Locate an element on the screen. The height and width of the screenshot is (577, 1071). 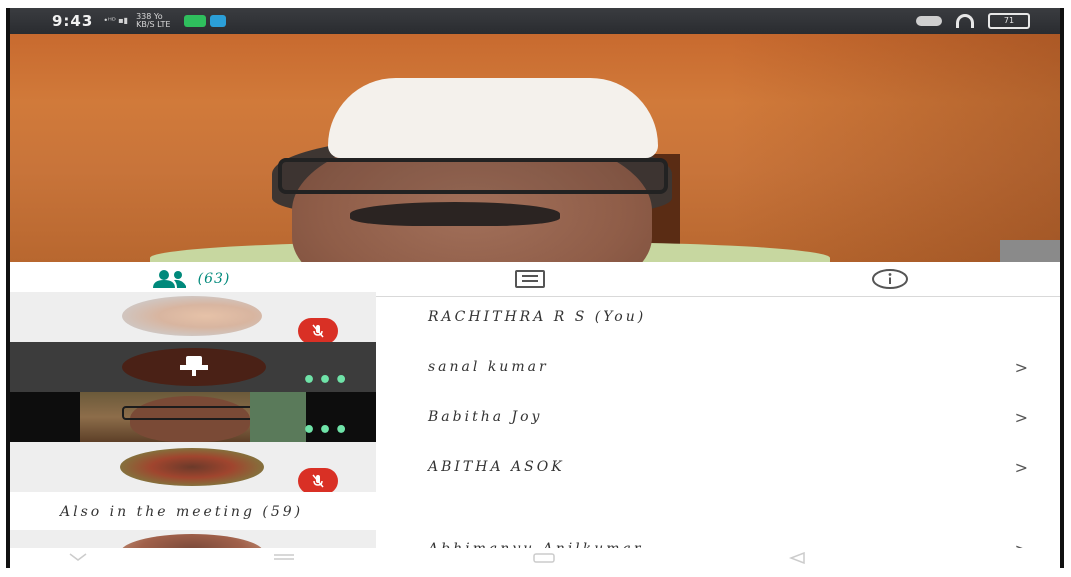
whatsapp-notification-icon is located at coordinates (195, 21).